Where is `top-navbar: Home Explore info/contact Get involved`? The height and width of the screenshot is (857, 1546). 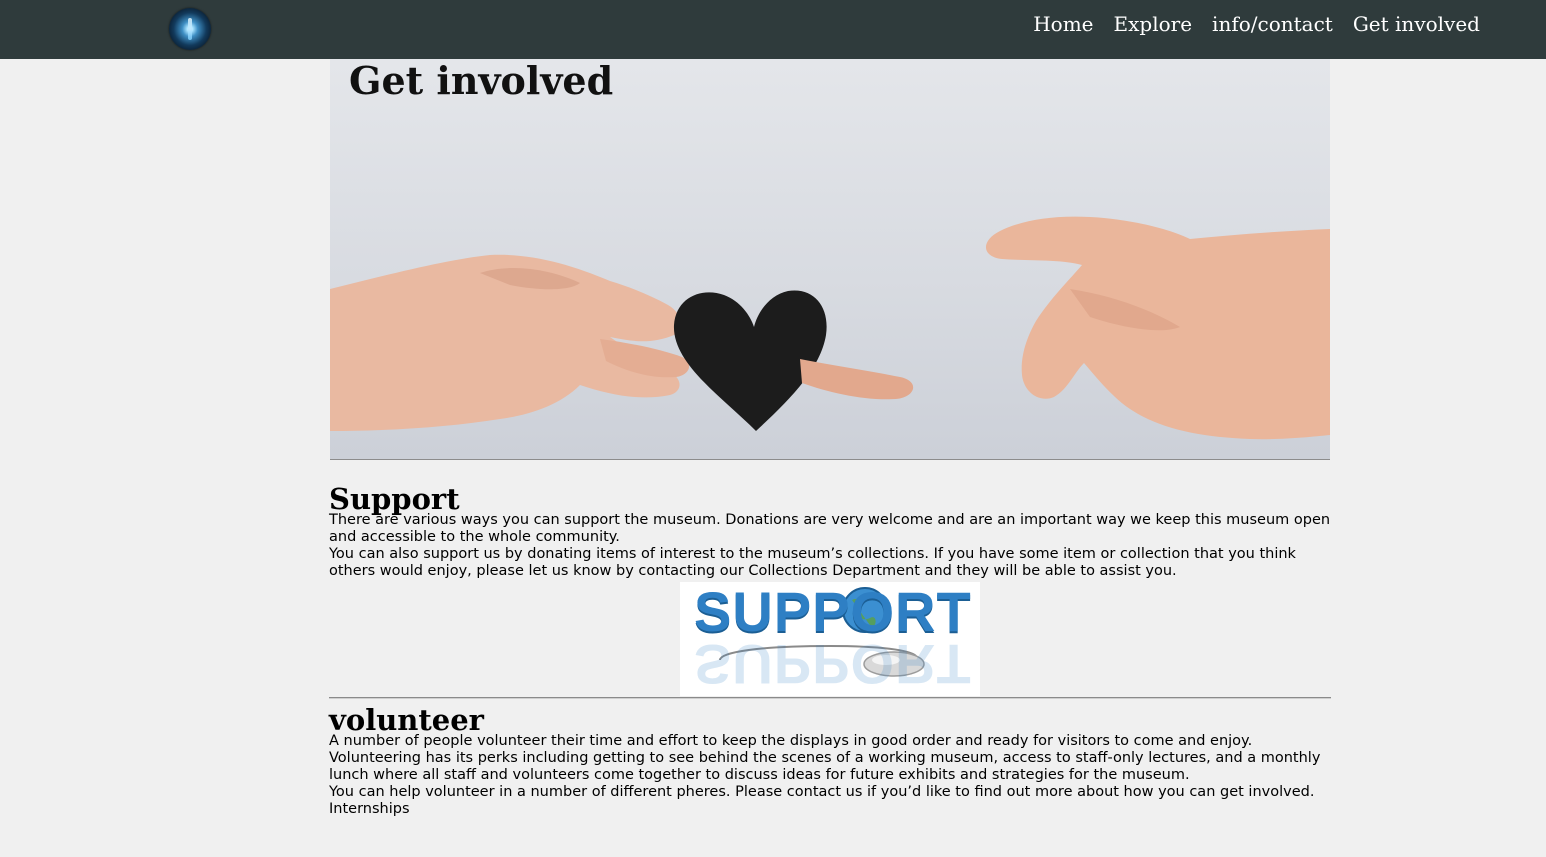
top-navbar: Home Explore info/contact Get involved is located at coordinates (773, 29).